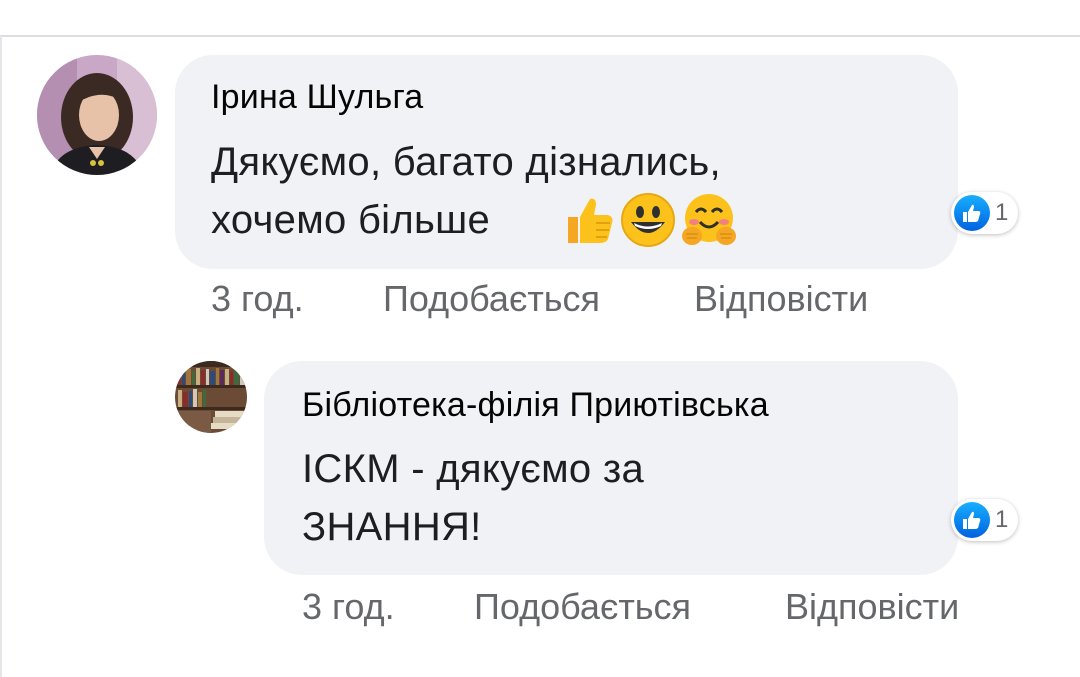 The width and height of the screenshot is (1080, 677). I want to click on comment-text-line: хочемо більше, so click(351, 220).